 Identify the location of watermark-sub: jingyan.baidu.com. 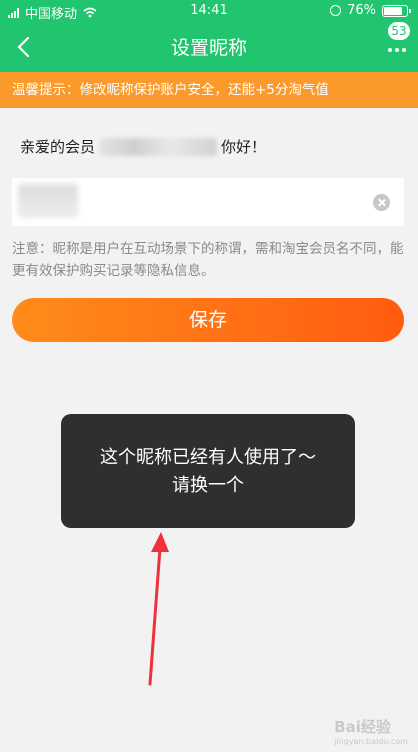
(371, 741).